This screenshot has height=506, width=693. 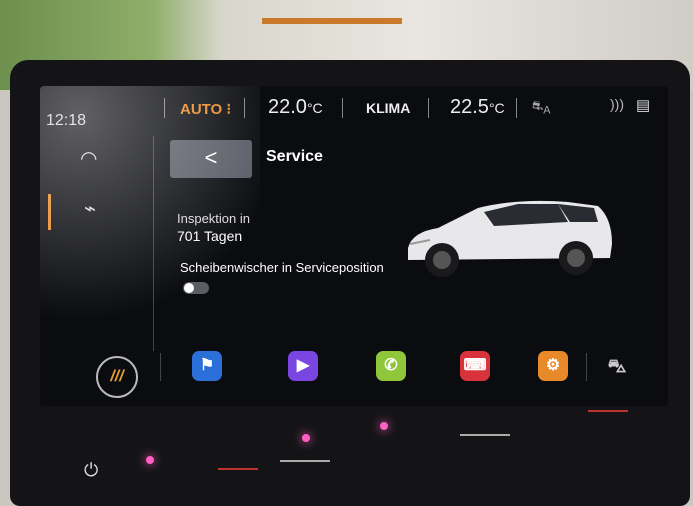 What do you see at coordinates (303, 366) in the screenshot?
I see `play-icon: ▶` at bounding box center [303, 366].